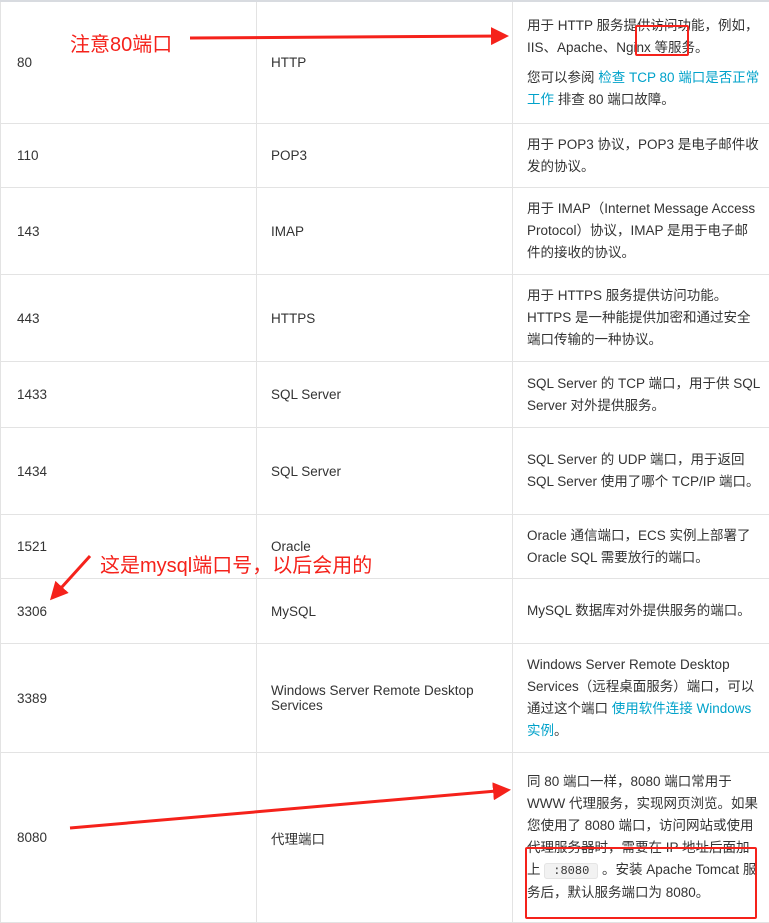 This screenshot has width=769, height=923. What do you see at coordinates (349, 36) in the screenshot?
I see `arrow-to-http-desc` at bounding box center [349, 36].